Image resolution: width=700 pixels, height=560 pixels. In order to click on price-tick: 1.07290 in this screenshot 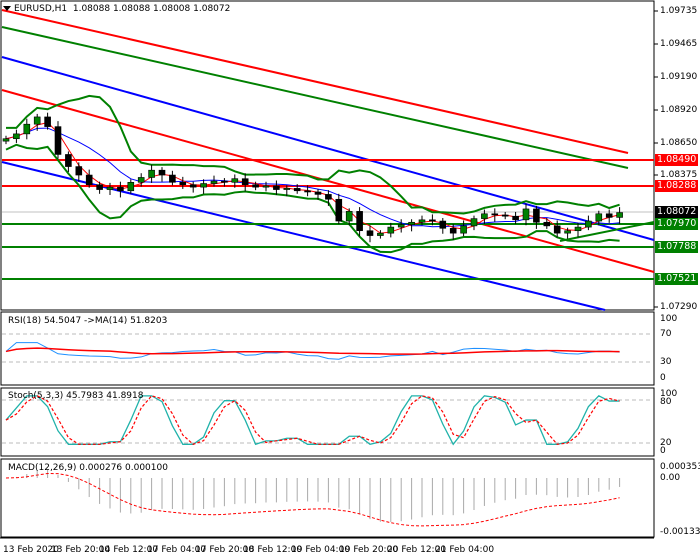, I will do `click(679, 307)`.